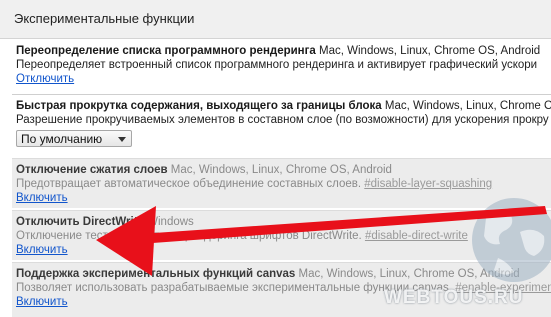  Describe the element at coordinates (428, 184) in the screenshot. I see `experiment-flag-anchor: #disable-layer-squashing` at that location.